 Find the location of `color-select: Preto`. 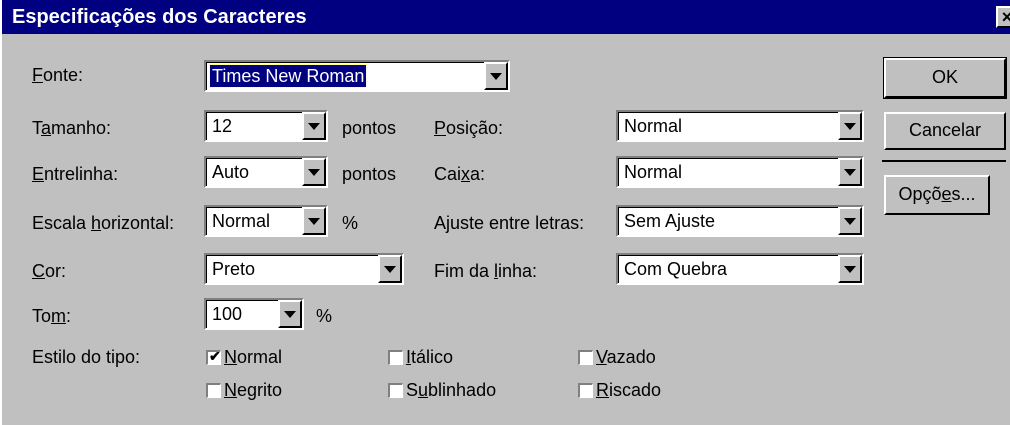

color-select: Preto is located at coordinates (304, 269).